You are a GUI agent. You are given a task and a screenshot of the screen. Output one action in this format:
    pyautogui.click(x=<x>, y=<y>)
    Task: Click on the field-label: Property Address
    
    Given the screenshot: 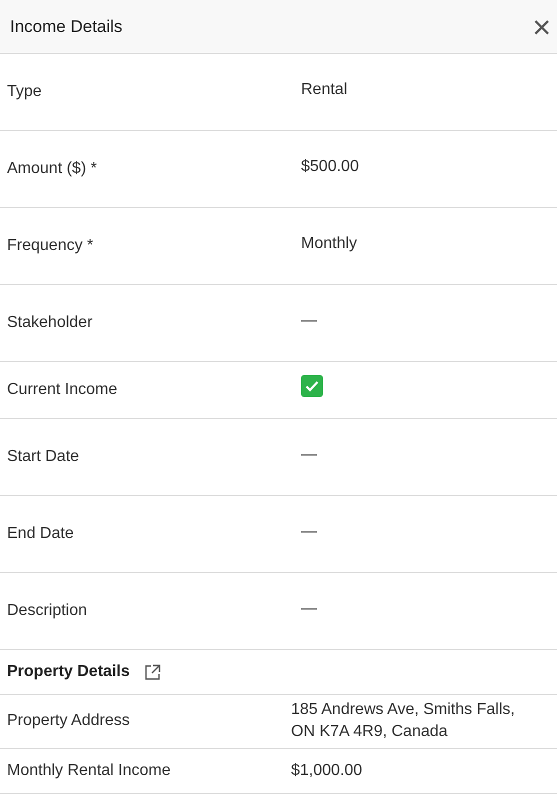 What is the action you would take?
    pyautogui.click(x=68, y=721)
    